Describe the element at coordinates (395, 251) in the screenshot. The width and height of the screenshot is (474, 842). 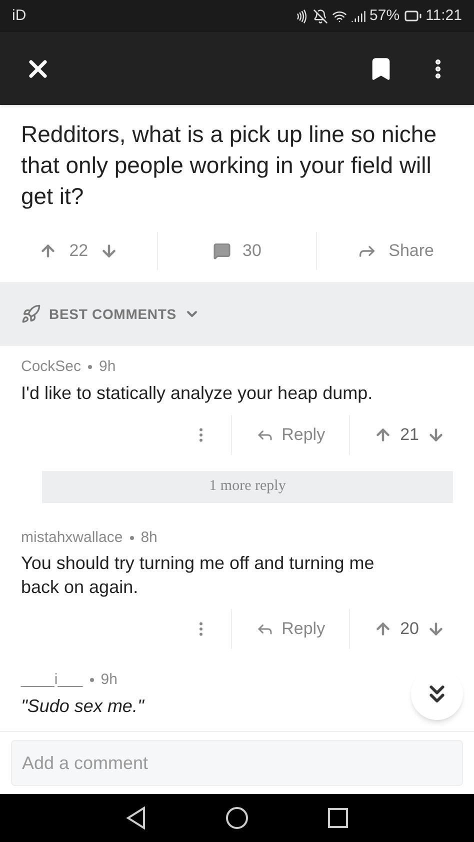
I see `share-button: Share` at that location.